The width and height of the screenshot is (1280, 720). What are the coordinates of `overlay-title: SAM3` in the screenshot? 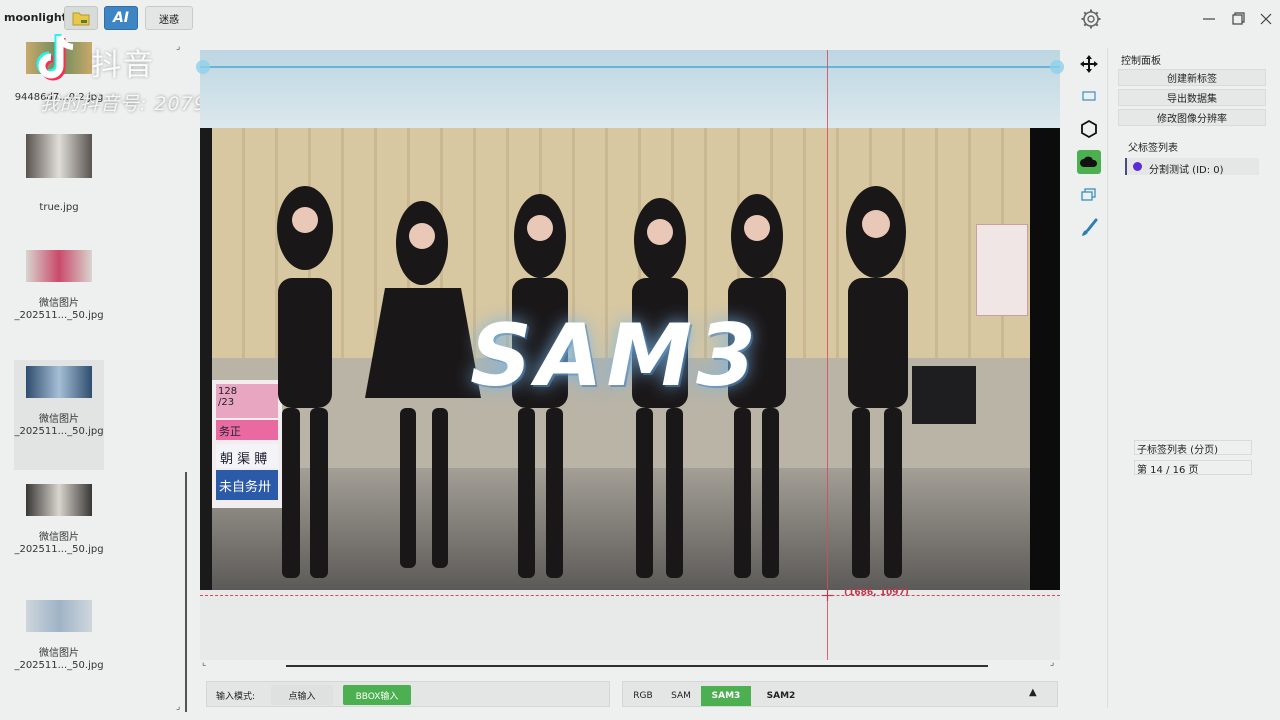 It's located at (615, 356).